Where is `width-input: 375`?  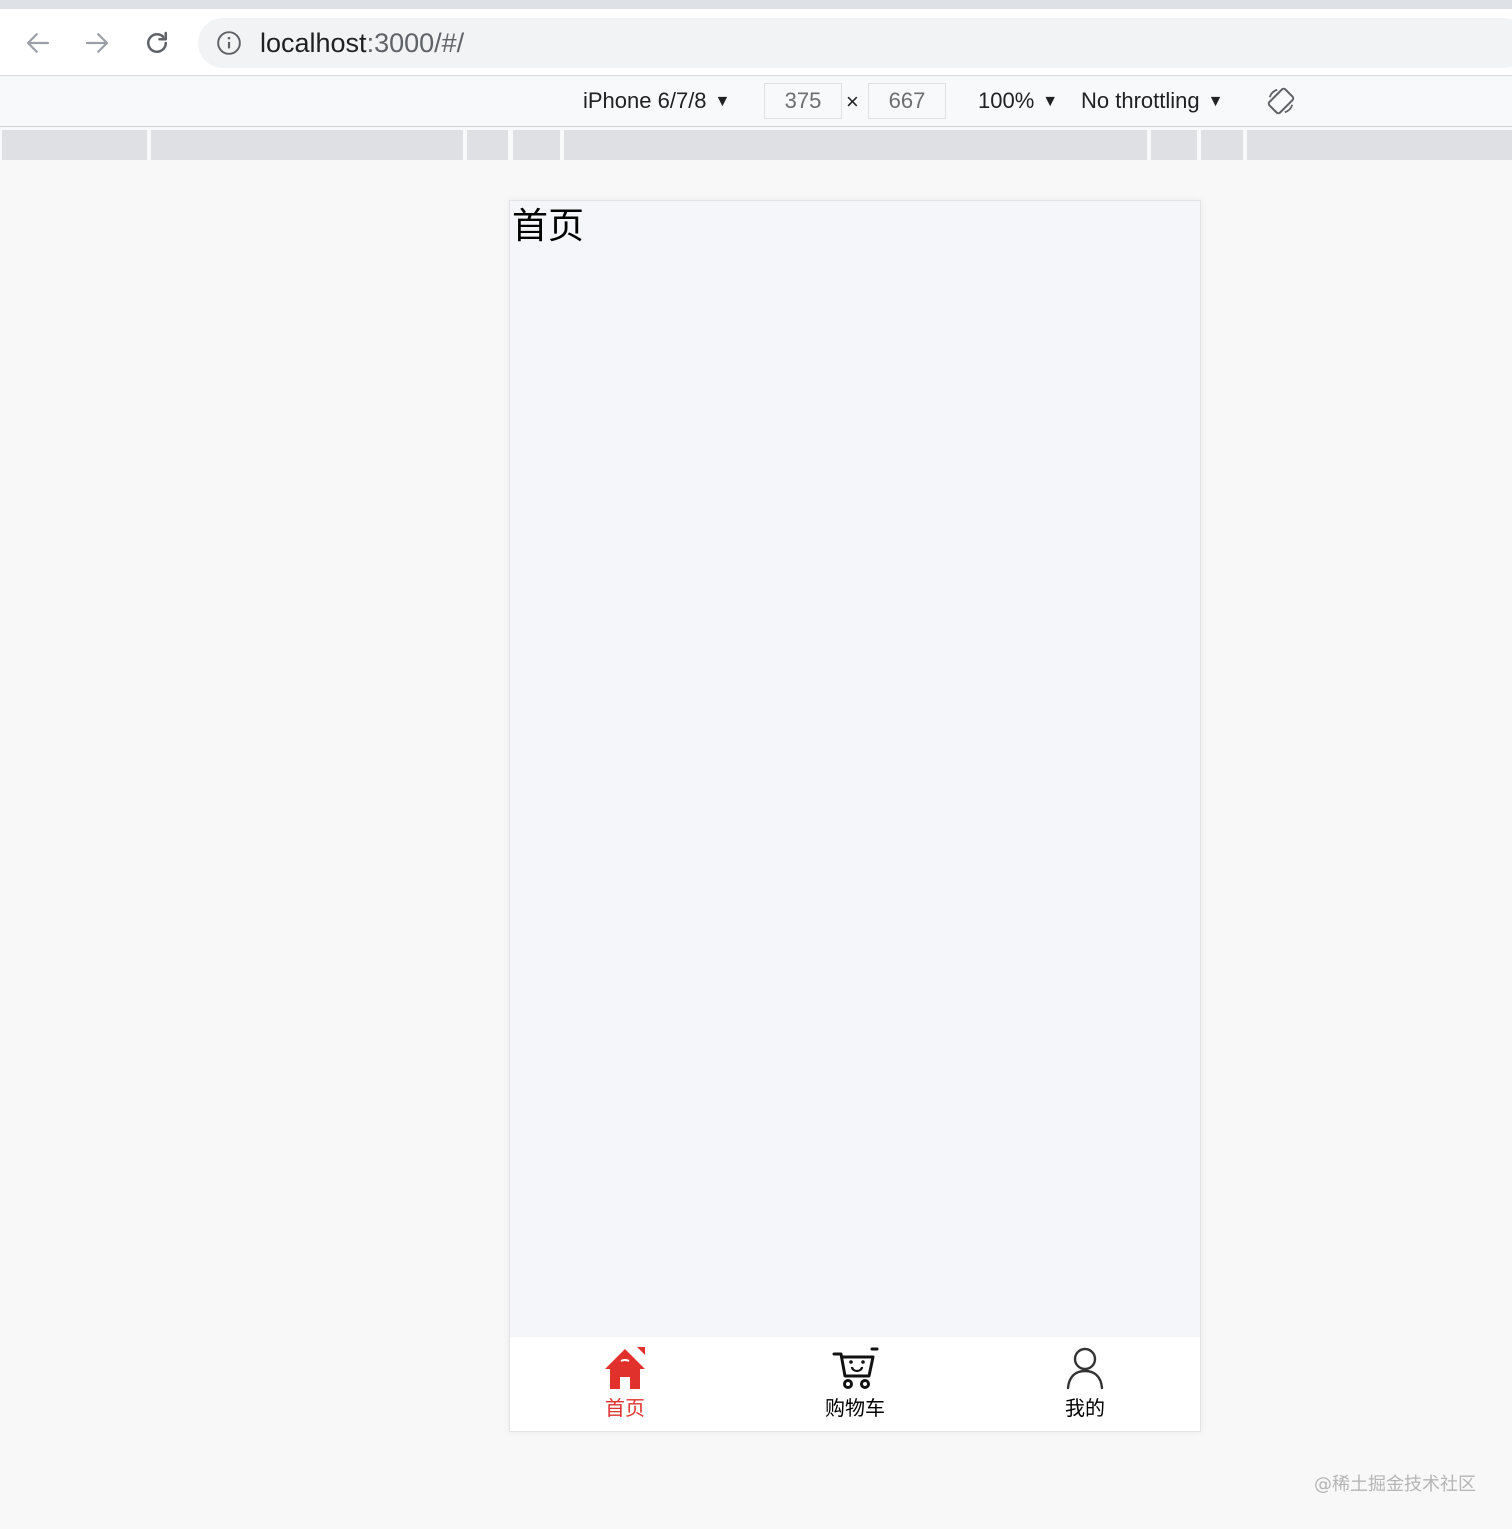 width-input: 375 is located at coordinates (803, 101).